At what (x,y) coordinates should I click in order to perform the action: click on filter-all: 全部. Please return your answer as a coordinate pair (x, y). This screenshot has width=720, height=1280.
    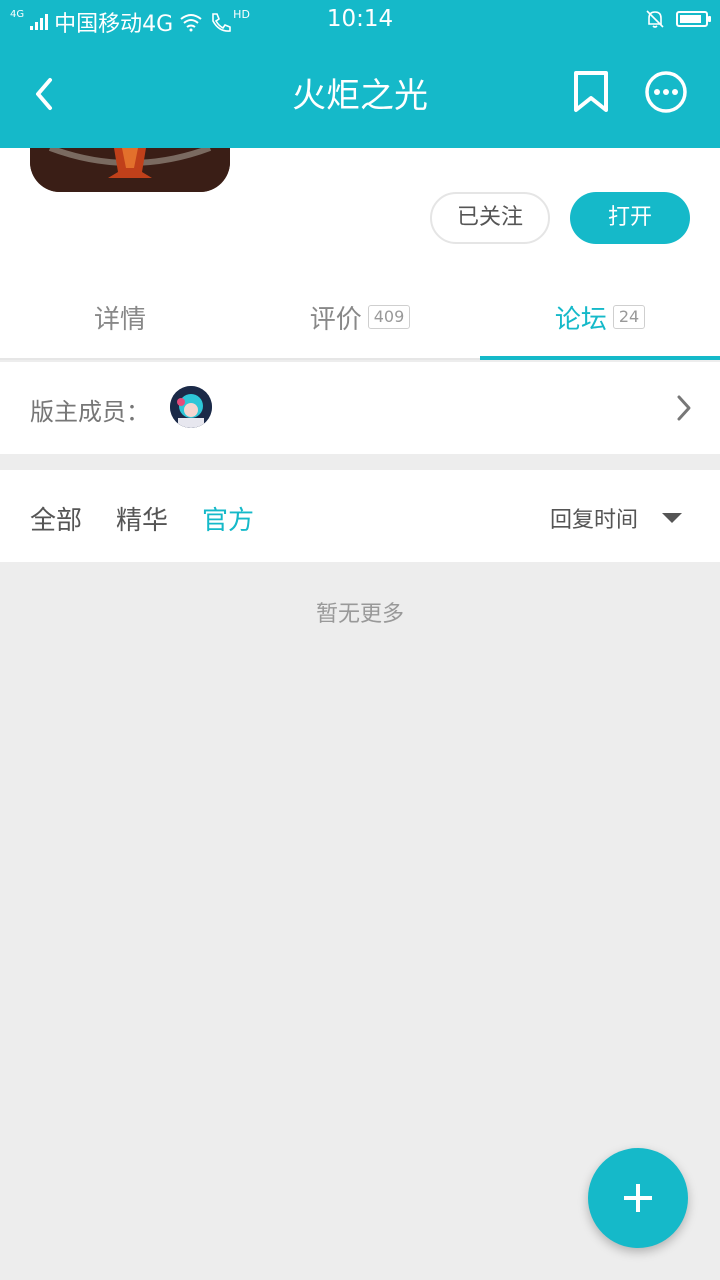
    Looking at the image, I should click on (56, 518).